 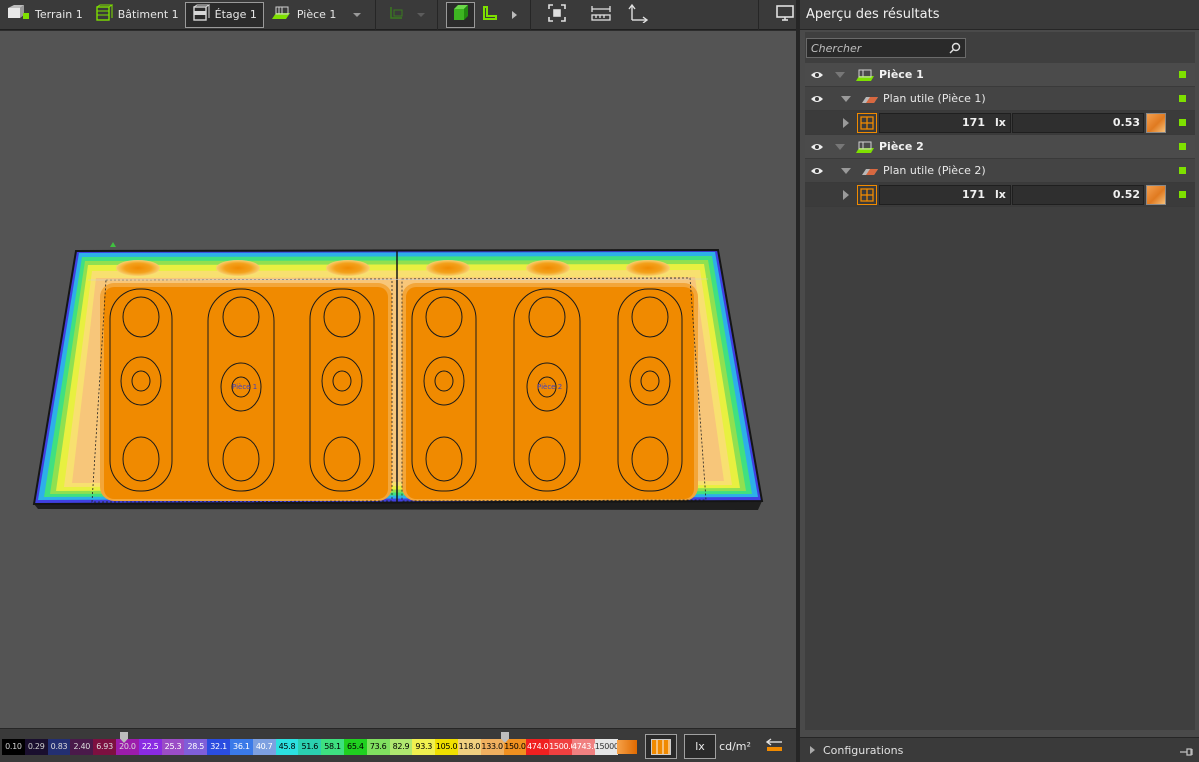 I want to click on scale-swatch: 0.10, so click(x=13, y=747).